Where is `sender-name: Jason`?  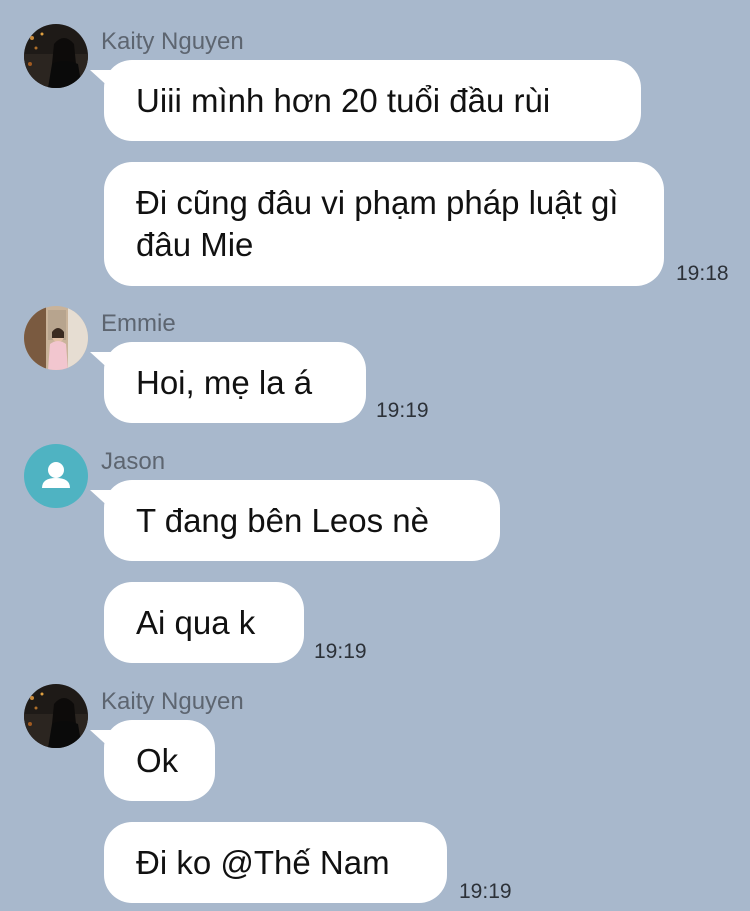 sender-name: Jason is located at coordinates (133, 461).